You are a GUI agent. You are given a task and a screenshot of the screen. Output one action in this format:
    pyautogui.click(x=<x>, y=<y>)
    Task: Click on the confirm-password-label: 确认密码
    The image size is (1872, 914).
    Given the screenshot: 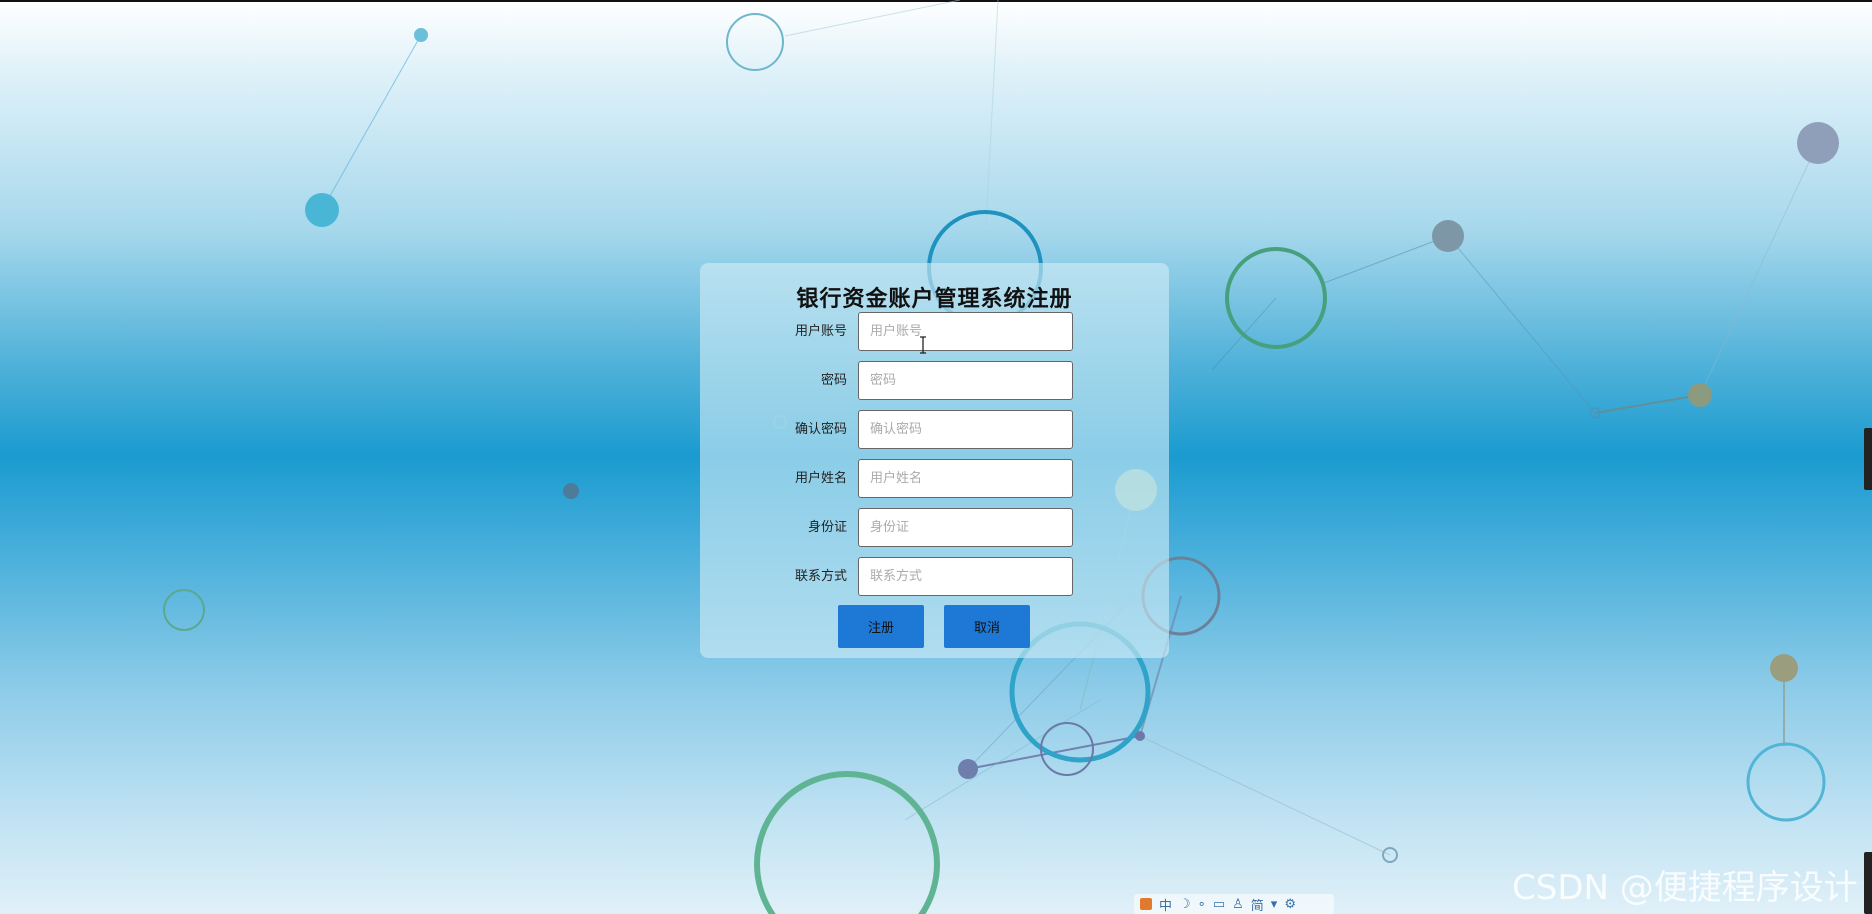 What is the action you would take?
    pyautogui.click(x=820, y=429)
    